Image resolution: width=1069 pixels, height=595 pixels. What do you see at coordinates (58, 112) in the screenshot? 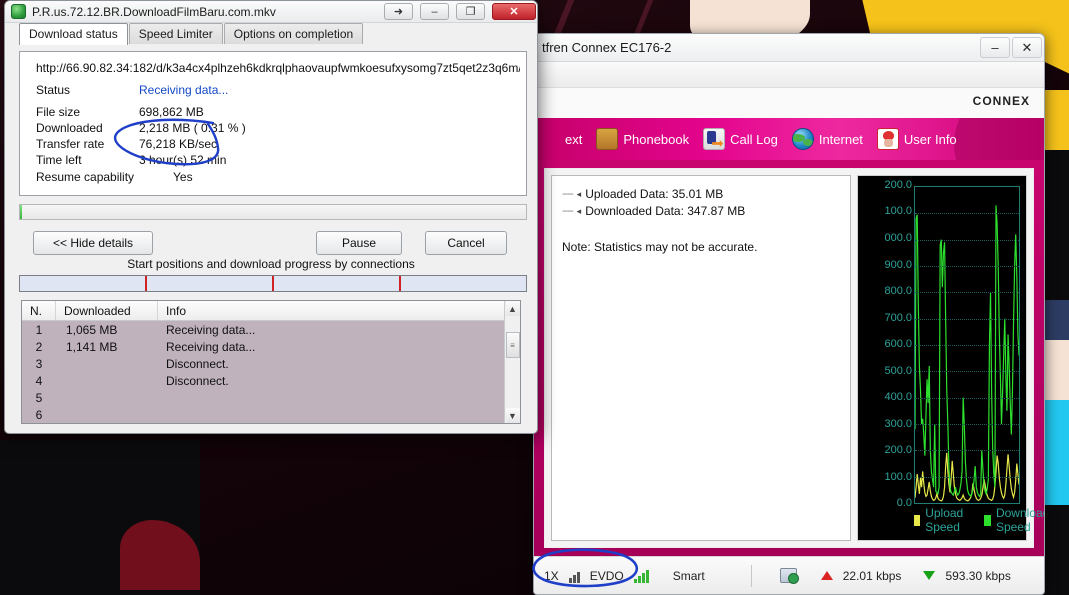
I see `label-file-size: File size` at bounding box center [58, 112].